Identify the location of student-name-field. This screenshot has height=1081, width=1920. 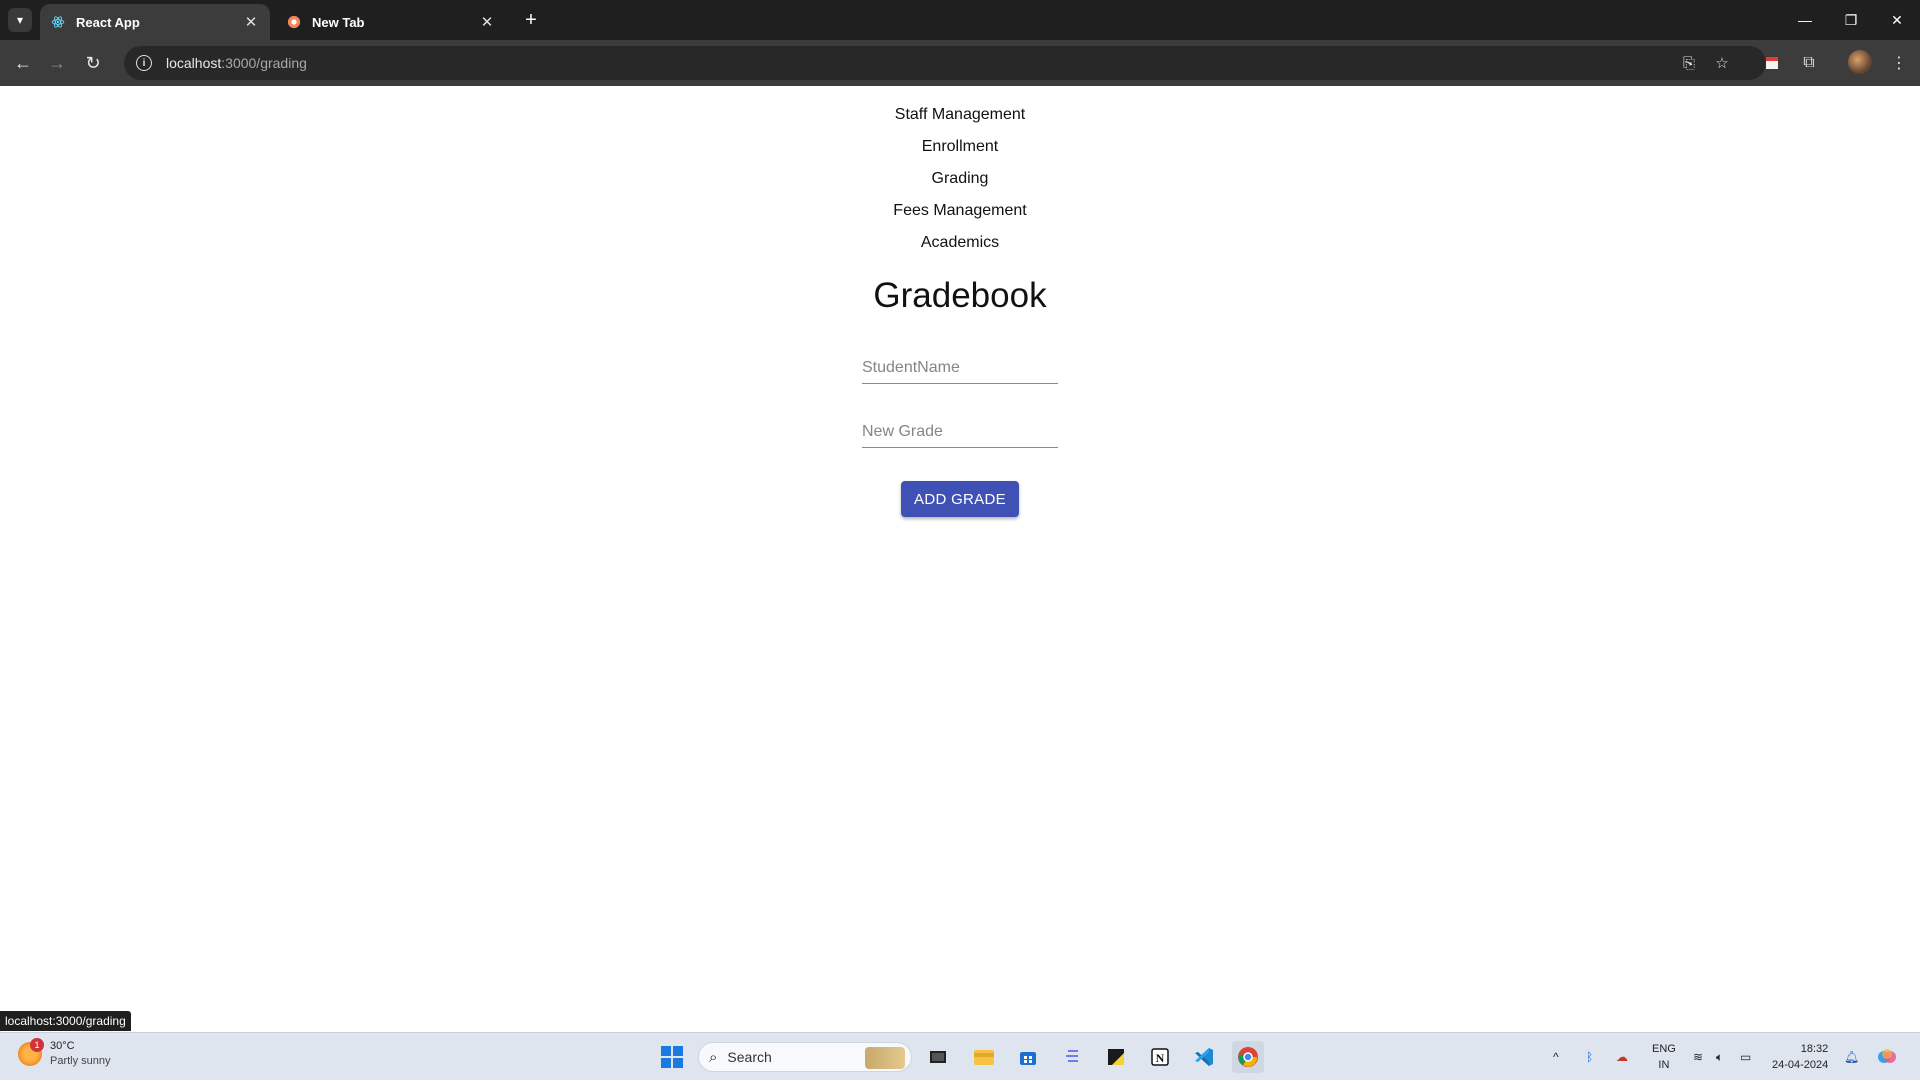
(960, 364).